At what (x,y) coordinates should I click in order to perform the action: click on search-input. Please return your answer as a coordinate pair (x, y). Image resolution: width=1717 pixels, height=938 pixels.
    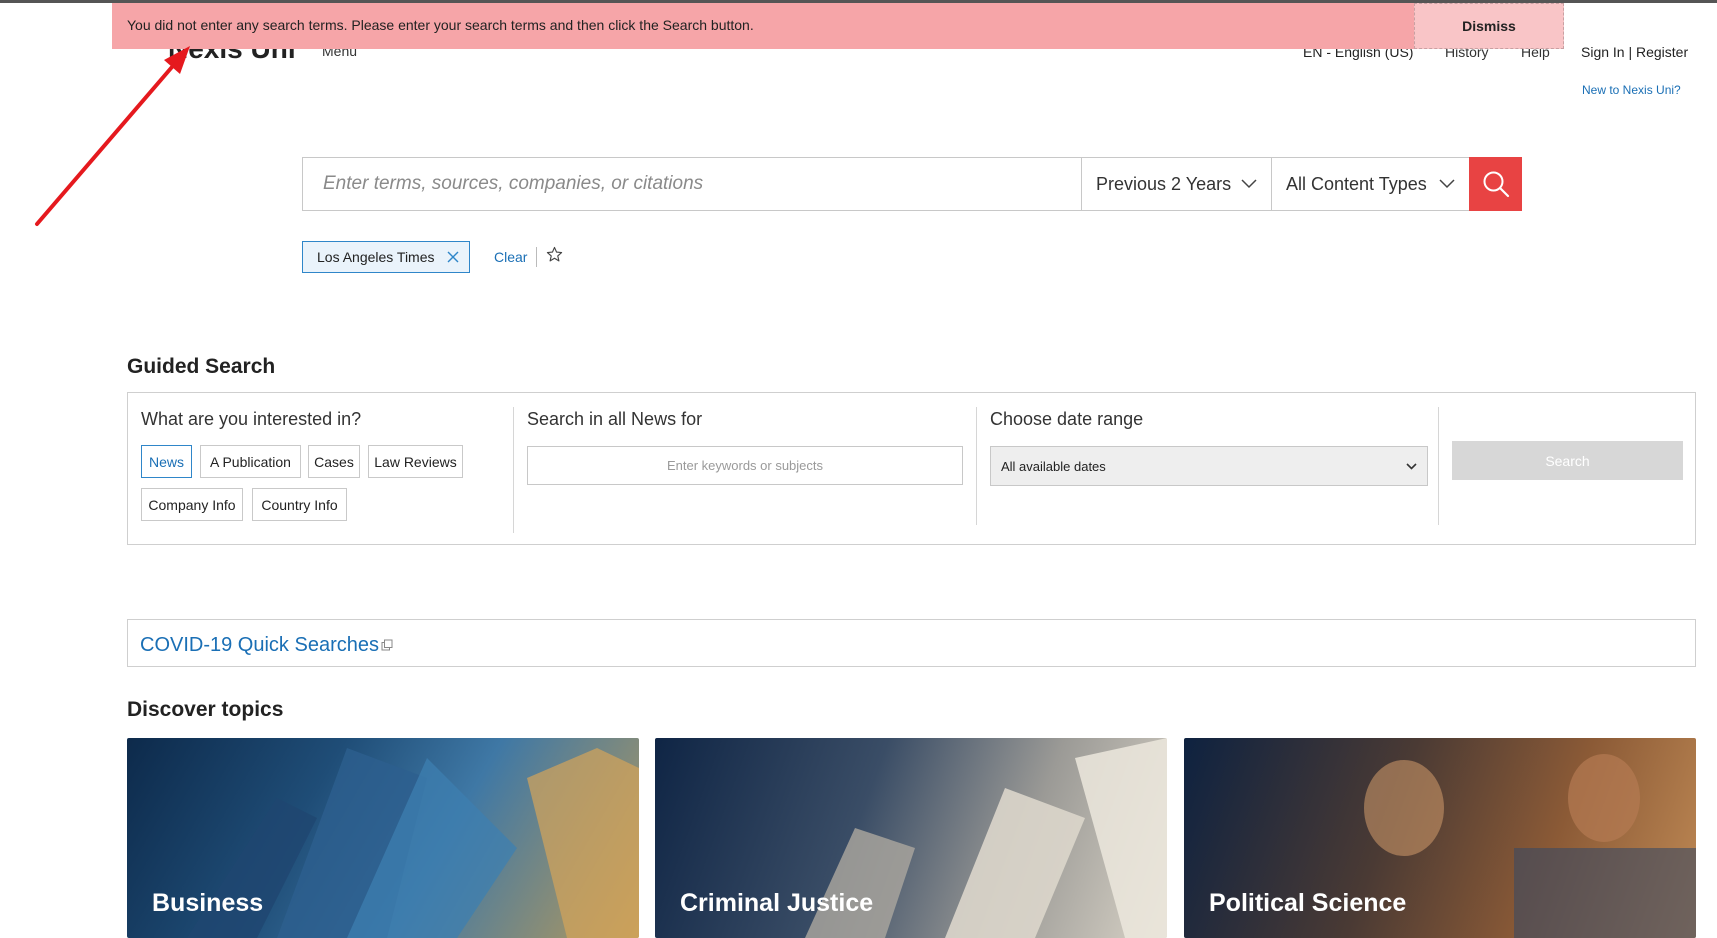
    Looking at the image, I should click on (692, 184).